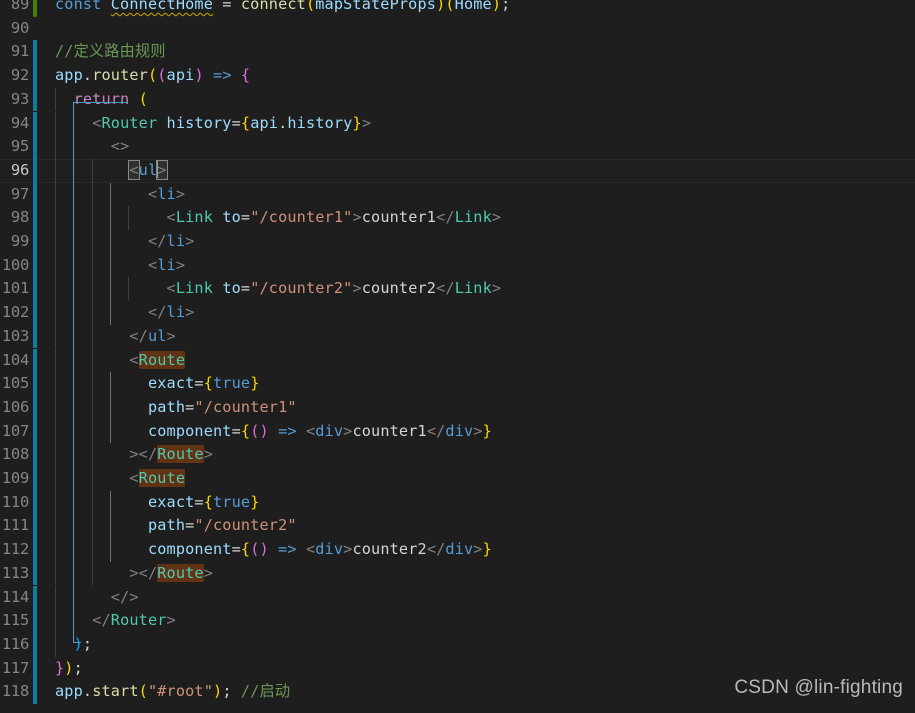  Describe the element at coordinates (222, 75) in the screenshot. I see `code-token: =>` at that location.